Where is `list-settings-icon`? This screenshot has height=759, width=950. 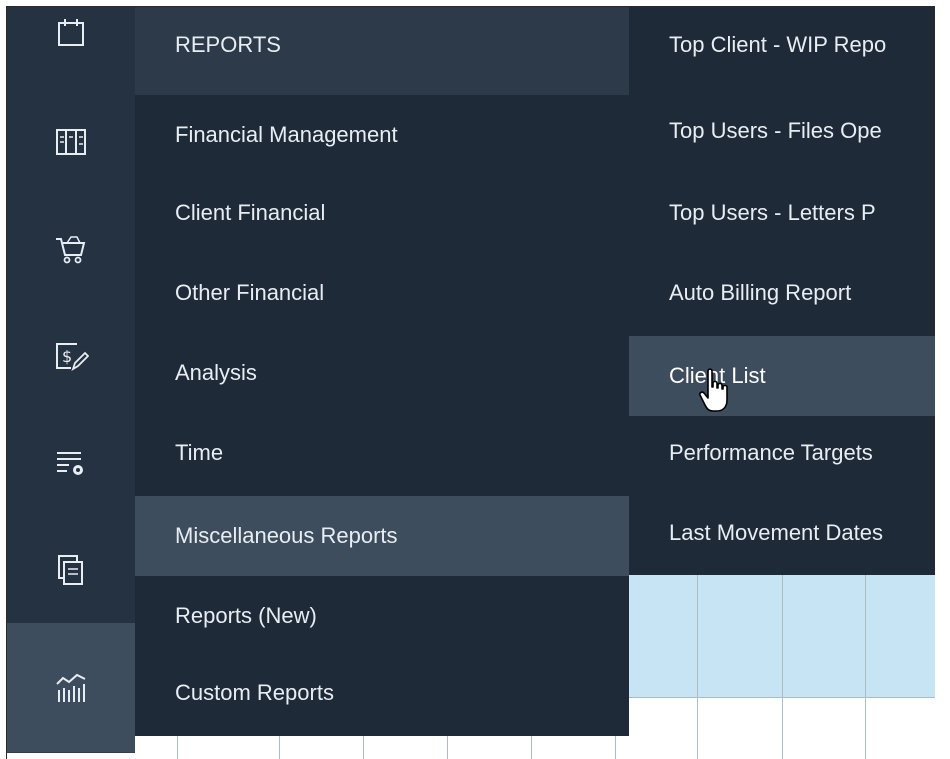
list-settings-icon is located at coordinates (70, 463).